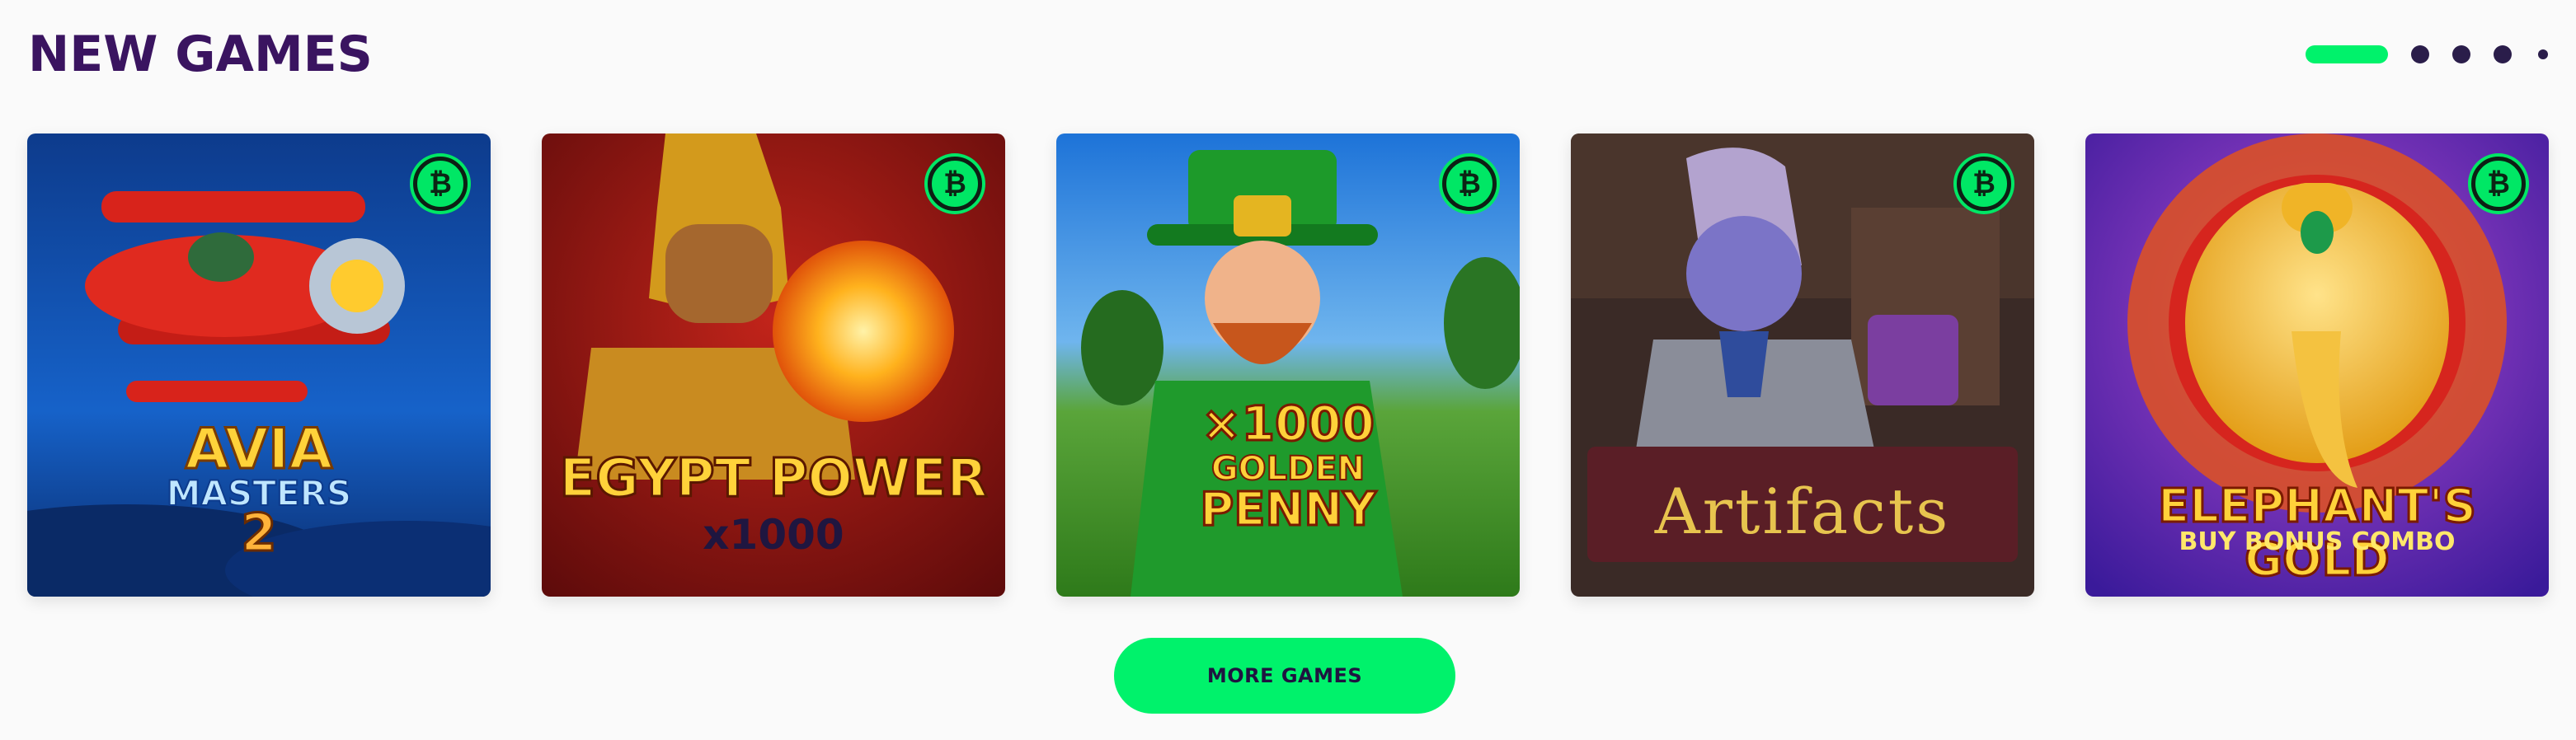 The width and height of the screenshot is (2576, 740). What do you see at coordinates (259, 533) in the screenshot?
I see `game-title-line-3: 2` at bounding box center [259, 533].